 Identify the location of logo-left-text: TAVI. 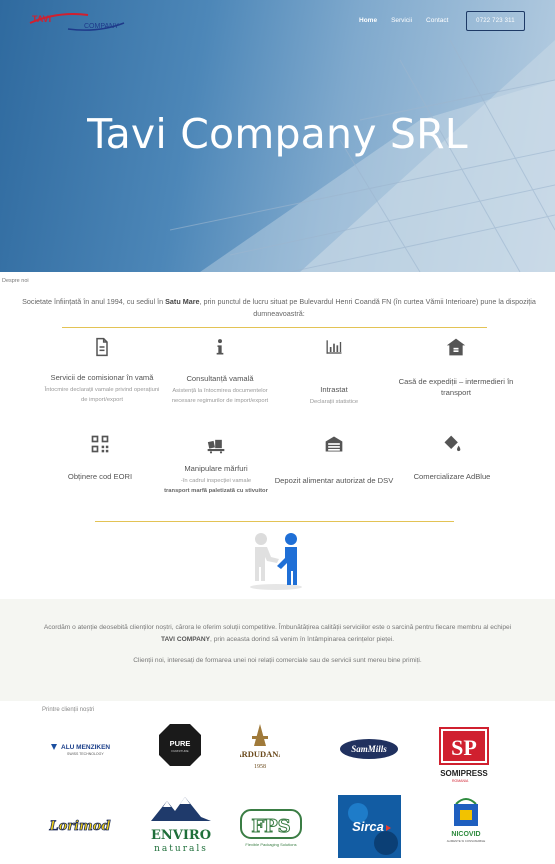
(41, 19).